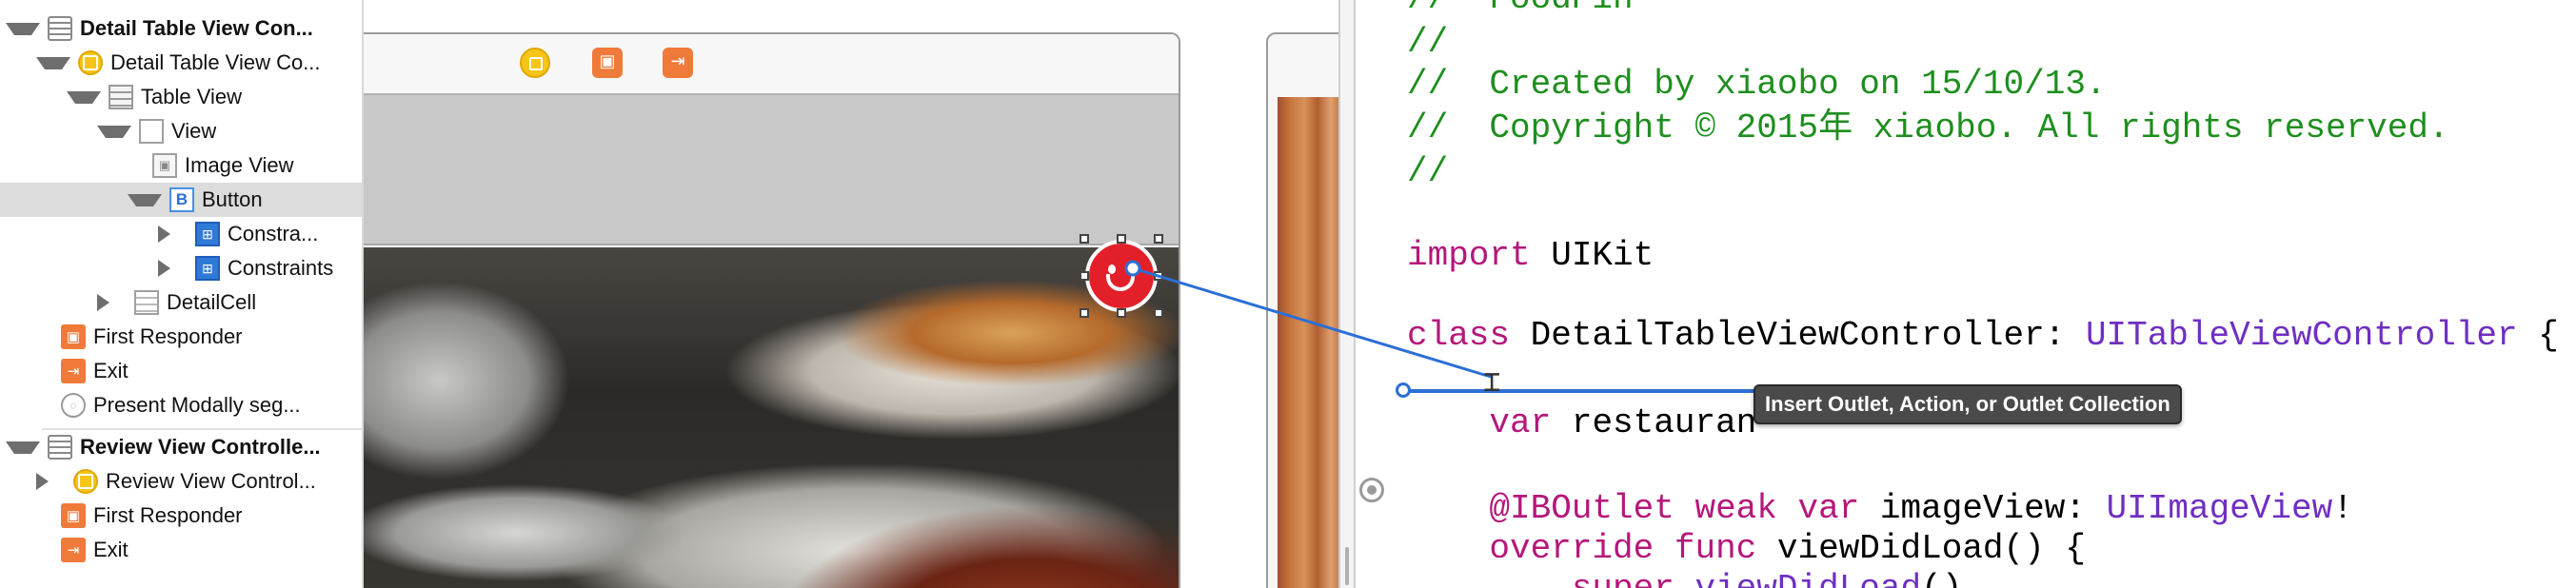 The height and width of the screenshot is (588, 2576). I want to click on code-line: override func viewDidLoad() {, so click(1747, 549).